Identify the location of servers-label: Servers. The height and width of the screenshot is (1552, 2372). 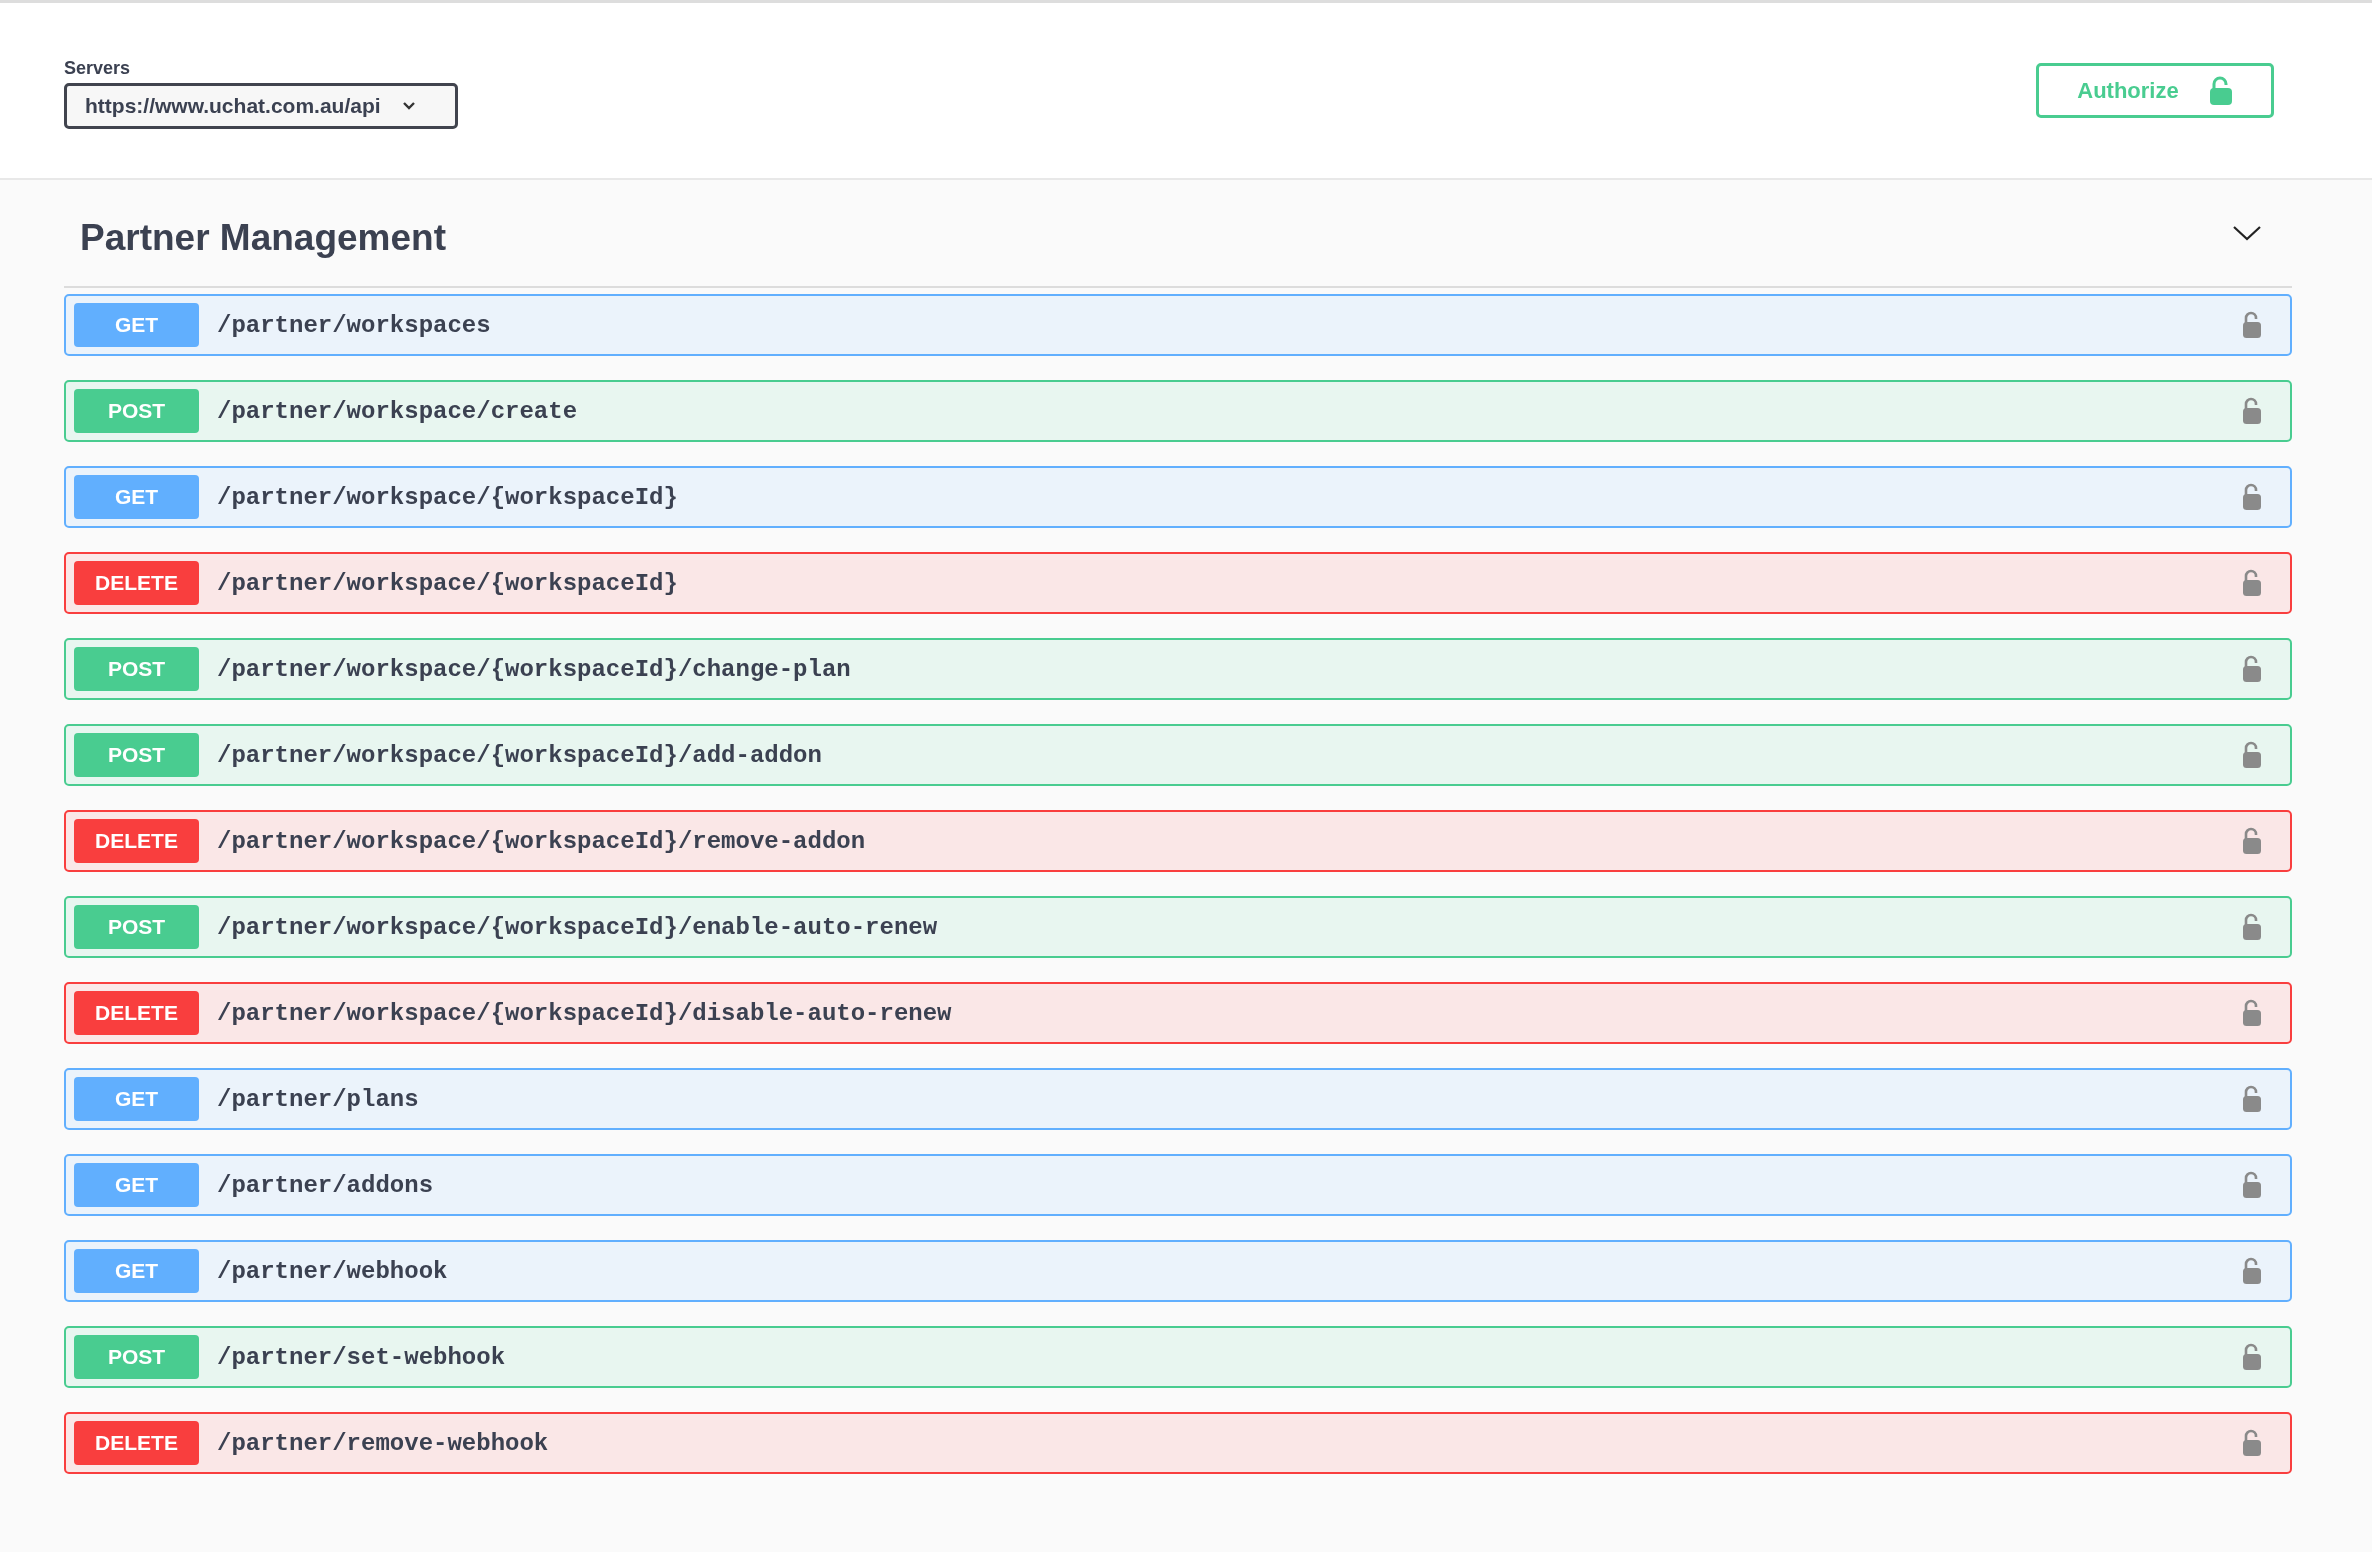
(98, 68).